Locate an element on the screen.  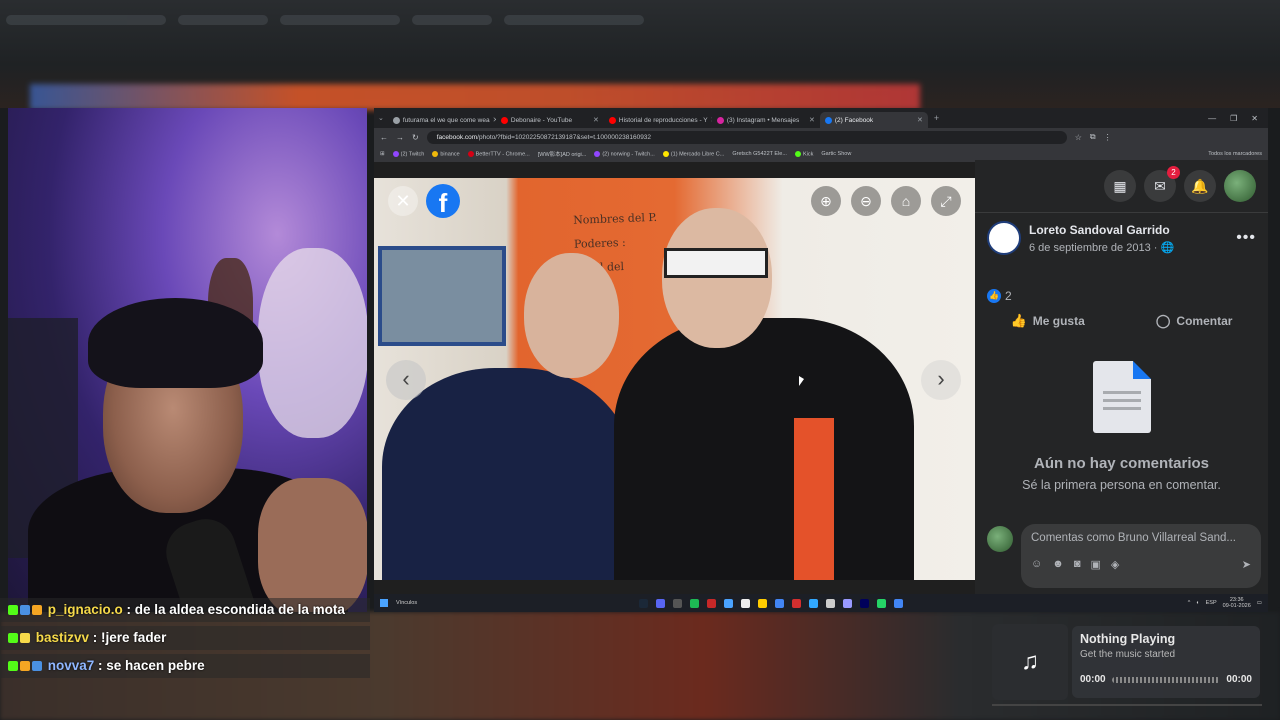
gif-icon: ▣ is located at coordinates (1095, 564).